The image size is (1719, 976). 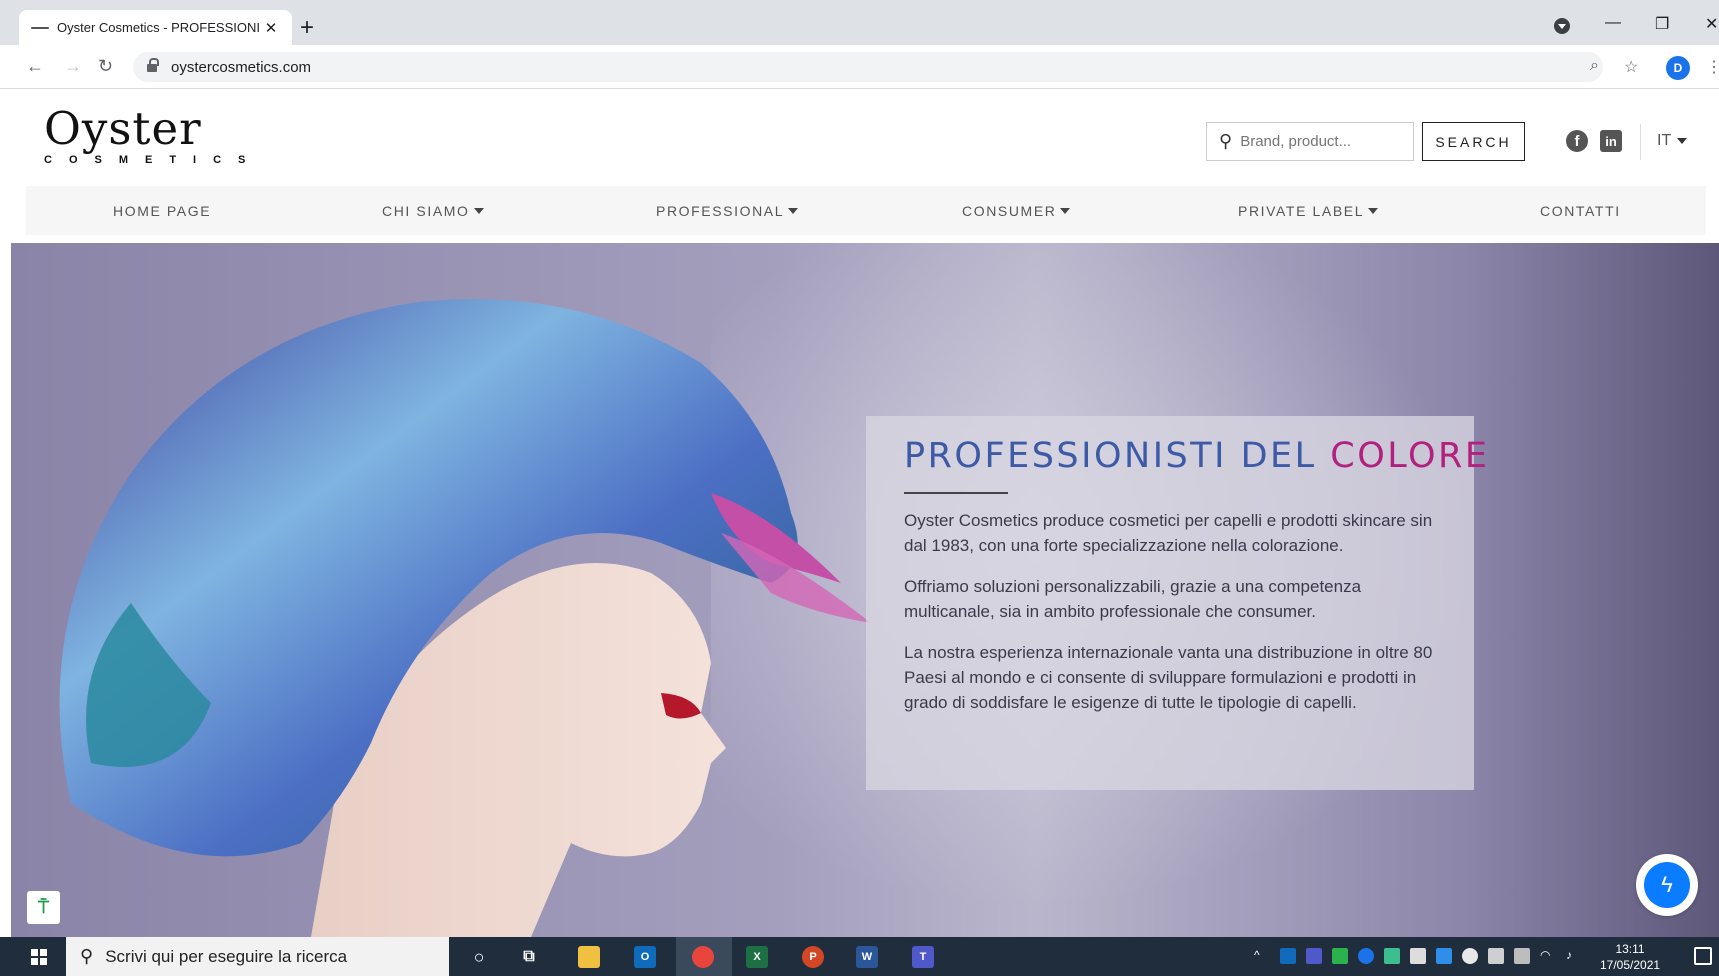 I want to click on network-icon, so click(x=1496, y=956).